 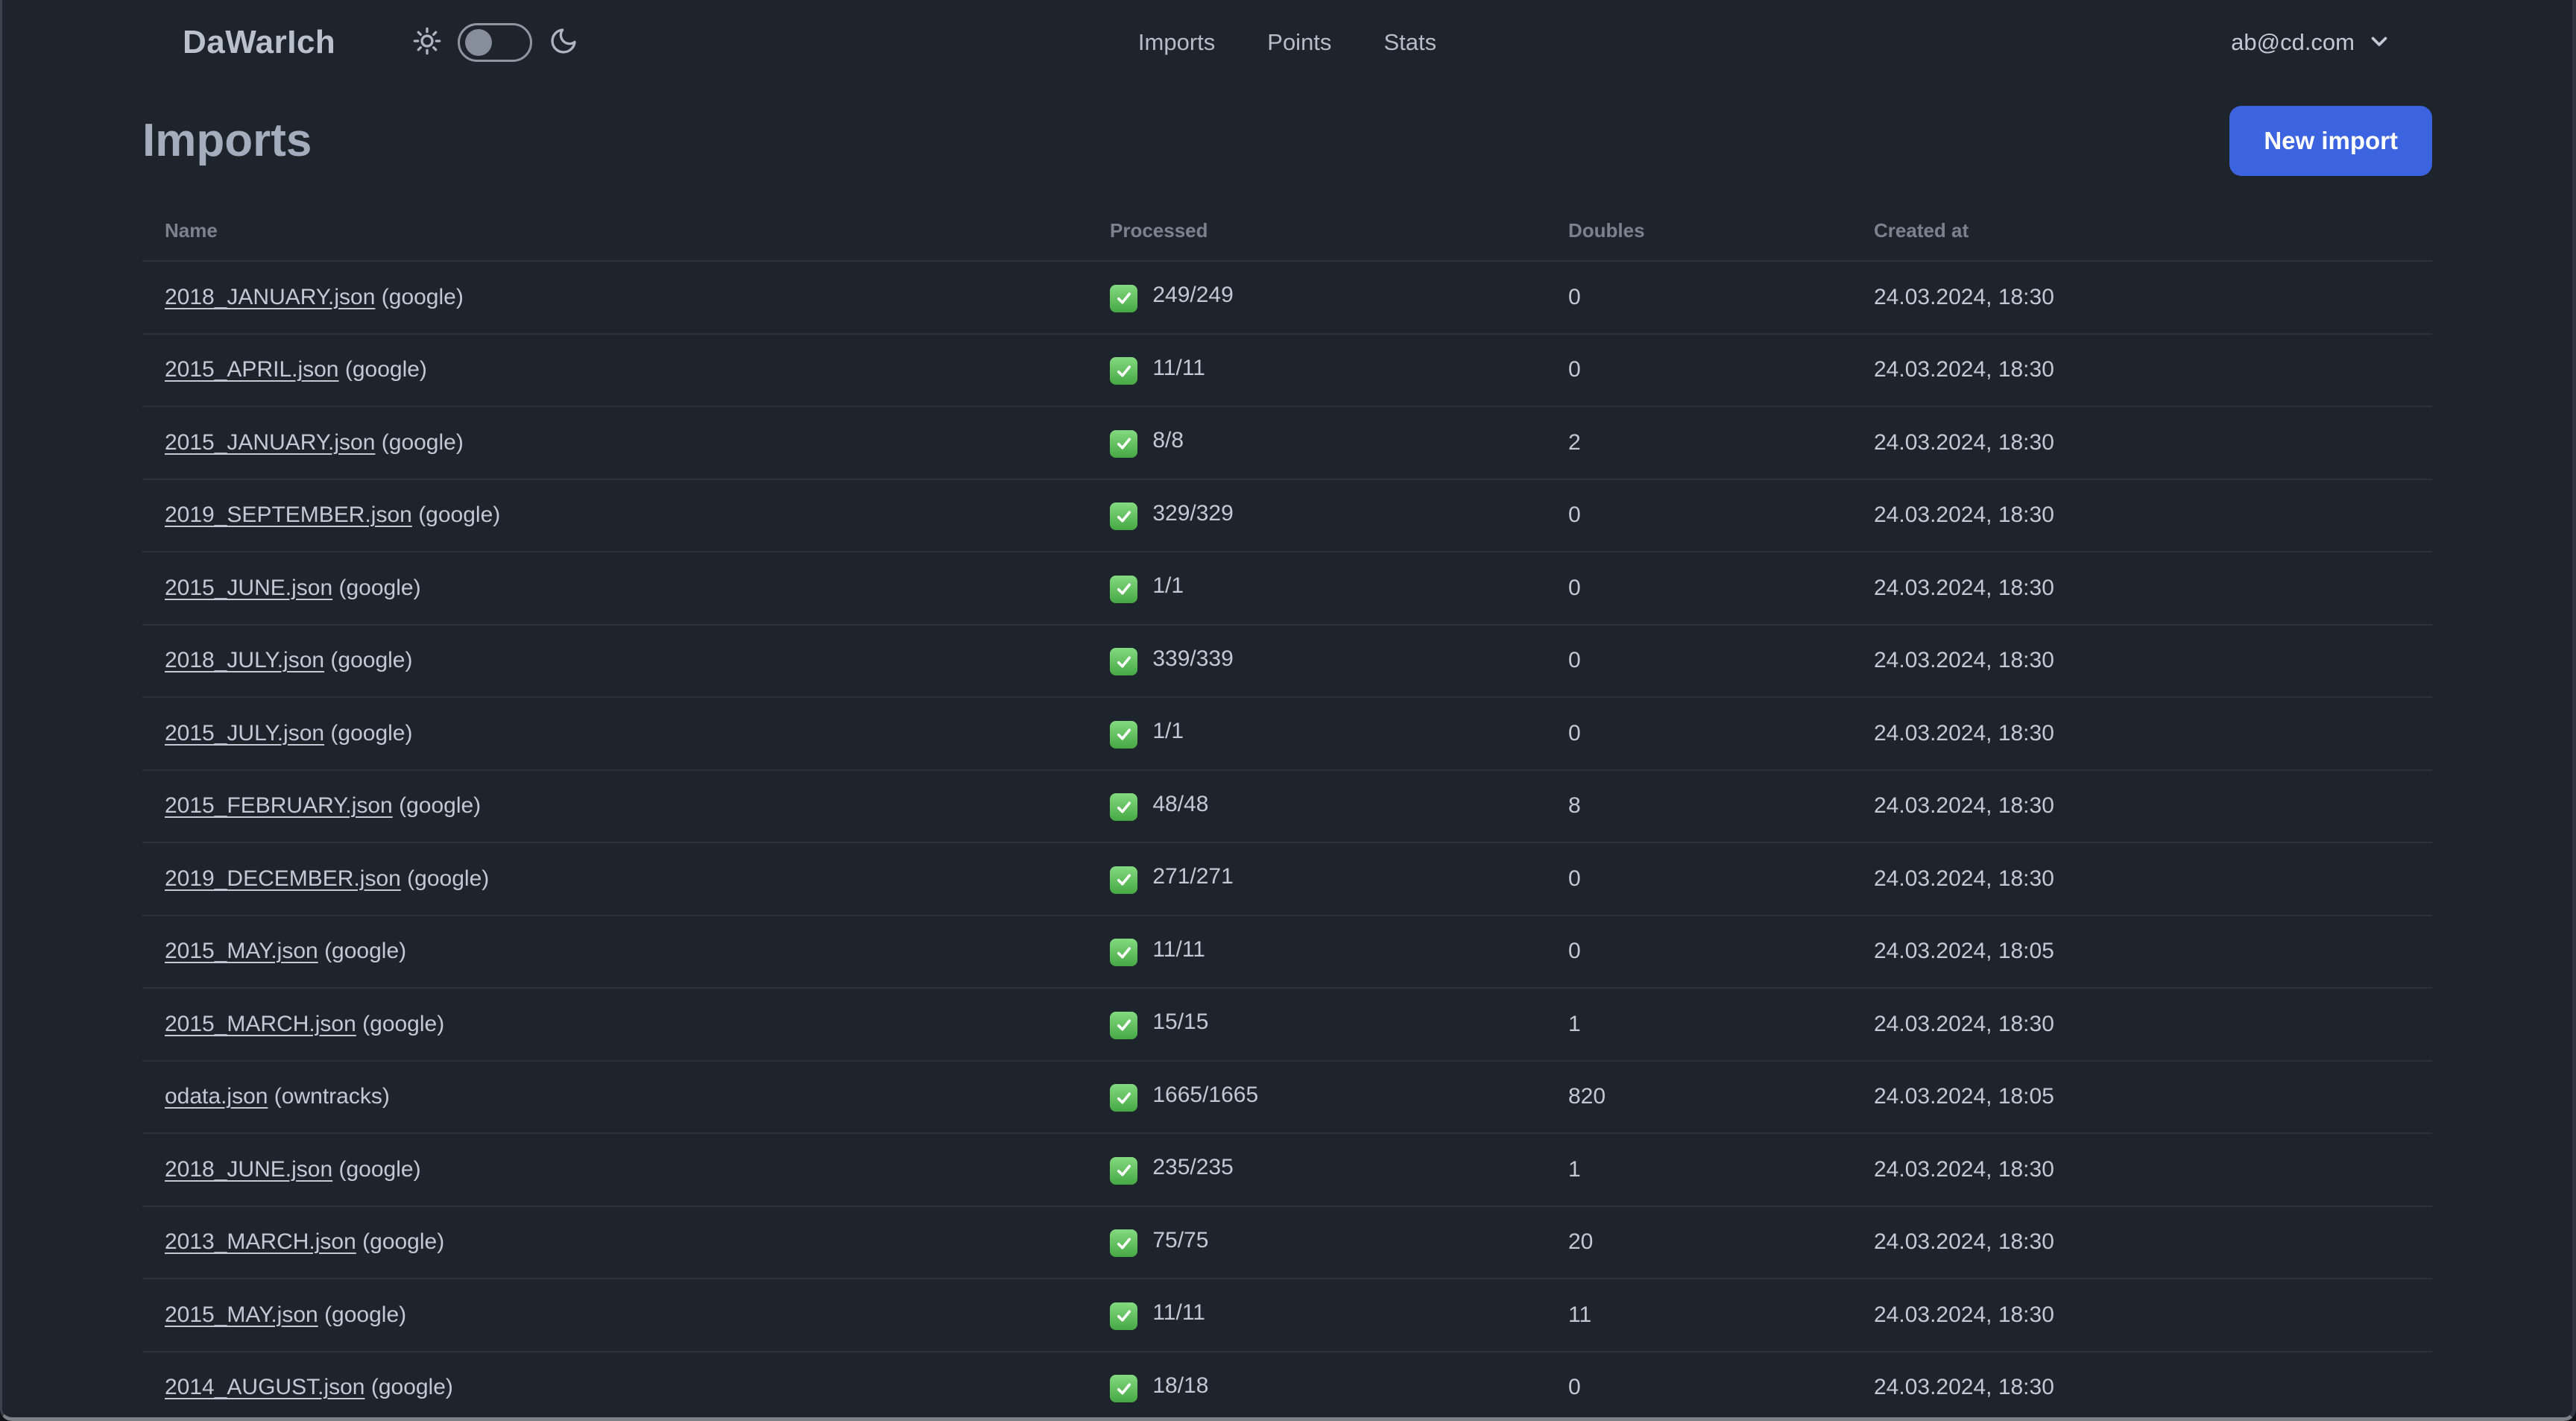 What do you see at coordinates (227, 140) in the screenshot?
I see `page-title: Imports` at bounding box center [227, 140].